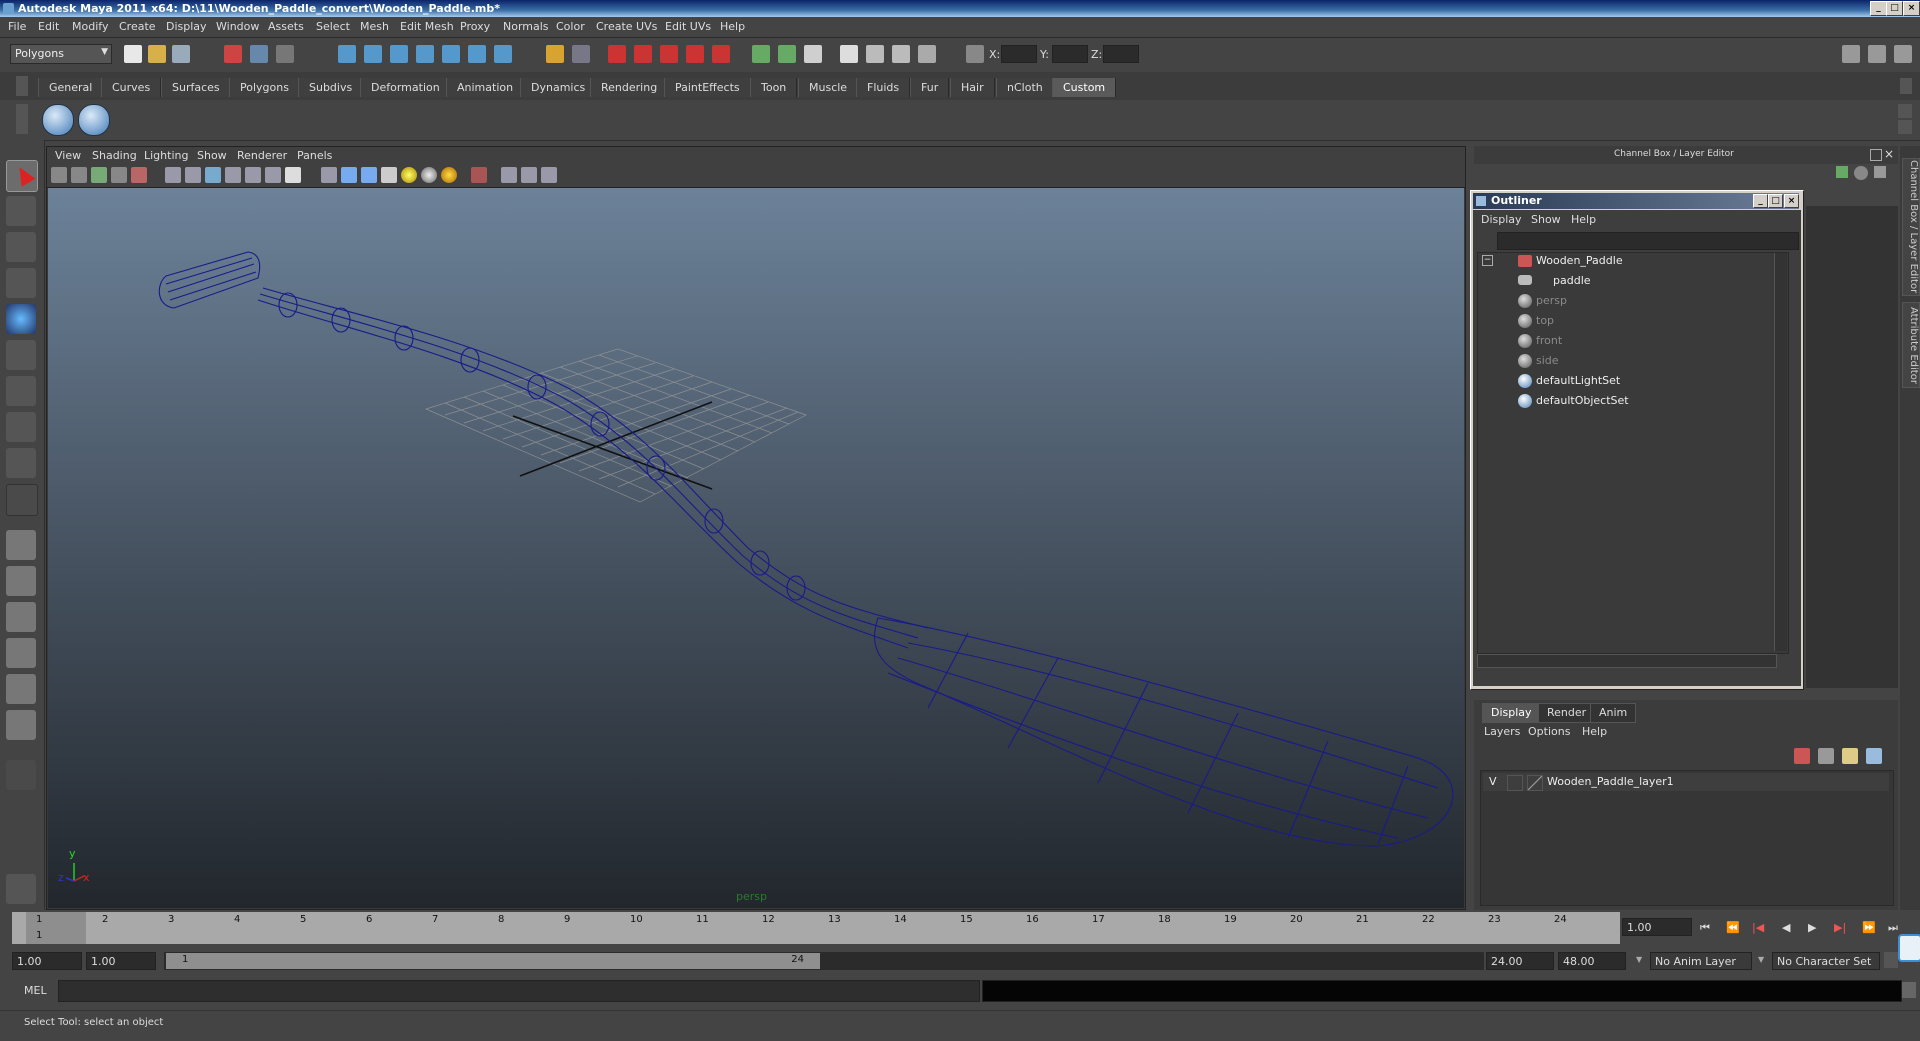 This screenshot has height=1041, width=1920. I want to click on visibility-icon, so click(1861, 173).